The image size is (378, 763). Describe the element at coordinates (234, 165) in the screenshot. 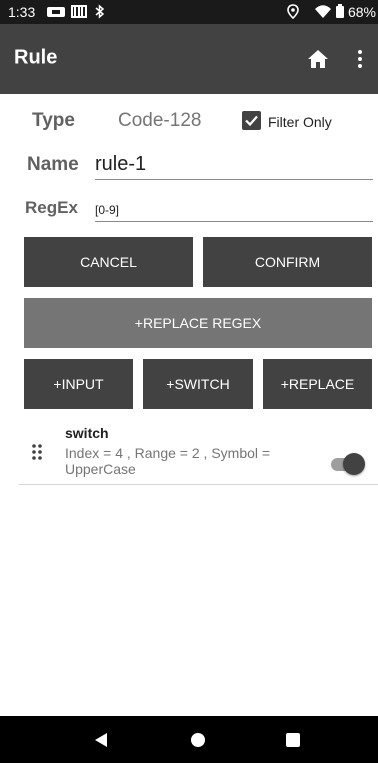

I see `name-input` at that location.